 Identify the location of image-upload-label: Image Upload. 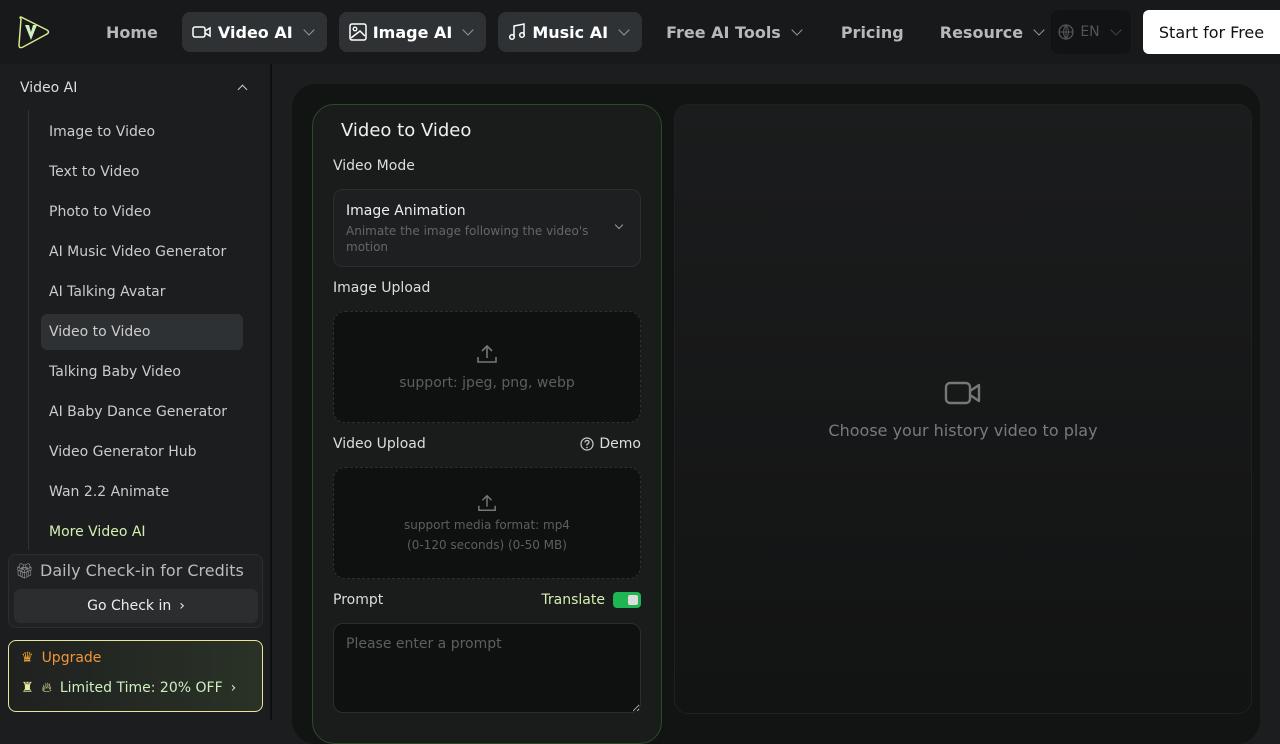
(382, 288).